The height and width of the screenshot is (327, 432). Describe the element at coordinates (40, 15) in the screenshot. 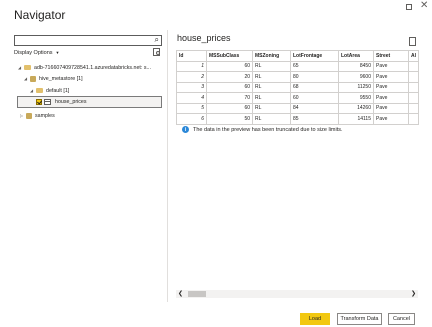

I see `window-title: Navigator` at that location.